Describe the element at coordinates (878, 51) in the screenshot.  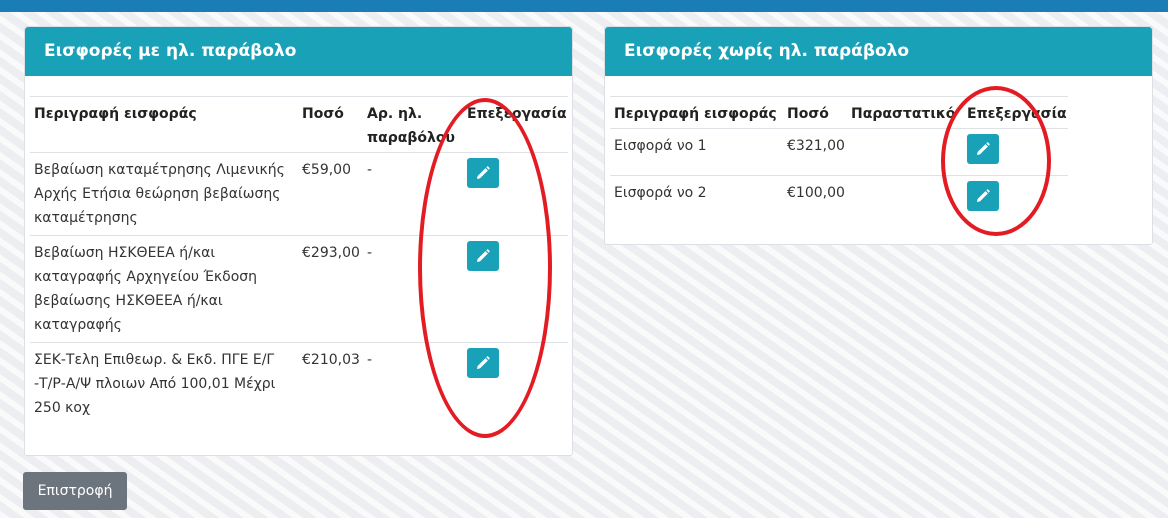
I see `panel-title: Εισφορές χωρίς ηλ. παράβολο` at that location.